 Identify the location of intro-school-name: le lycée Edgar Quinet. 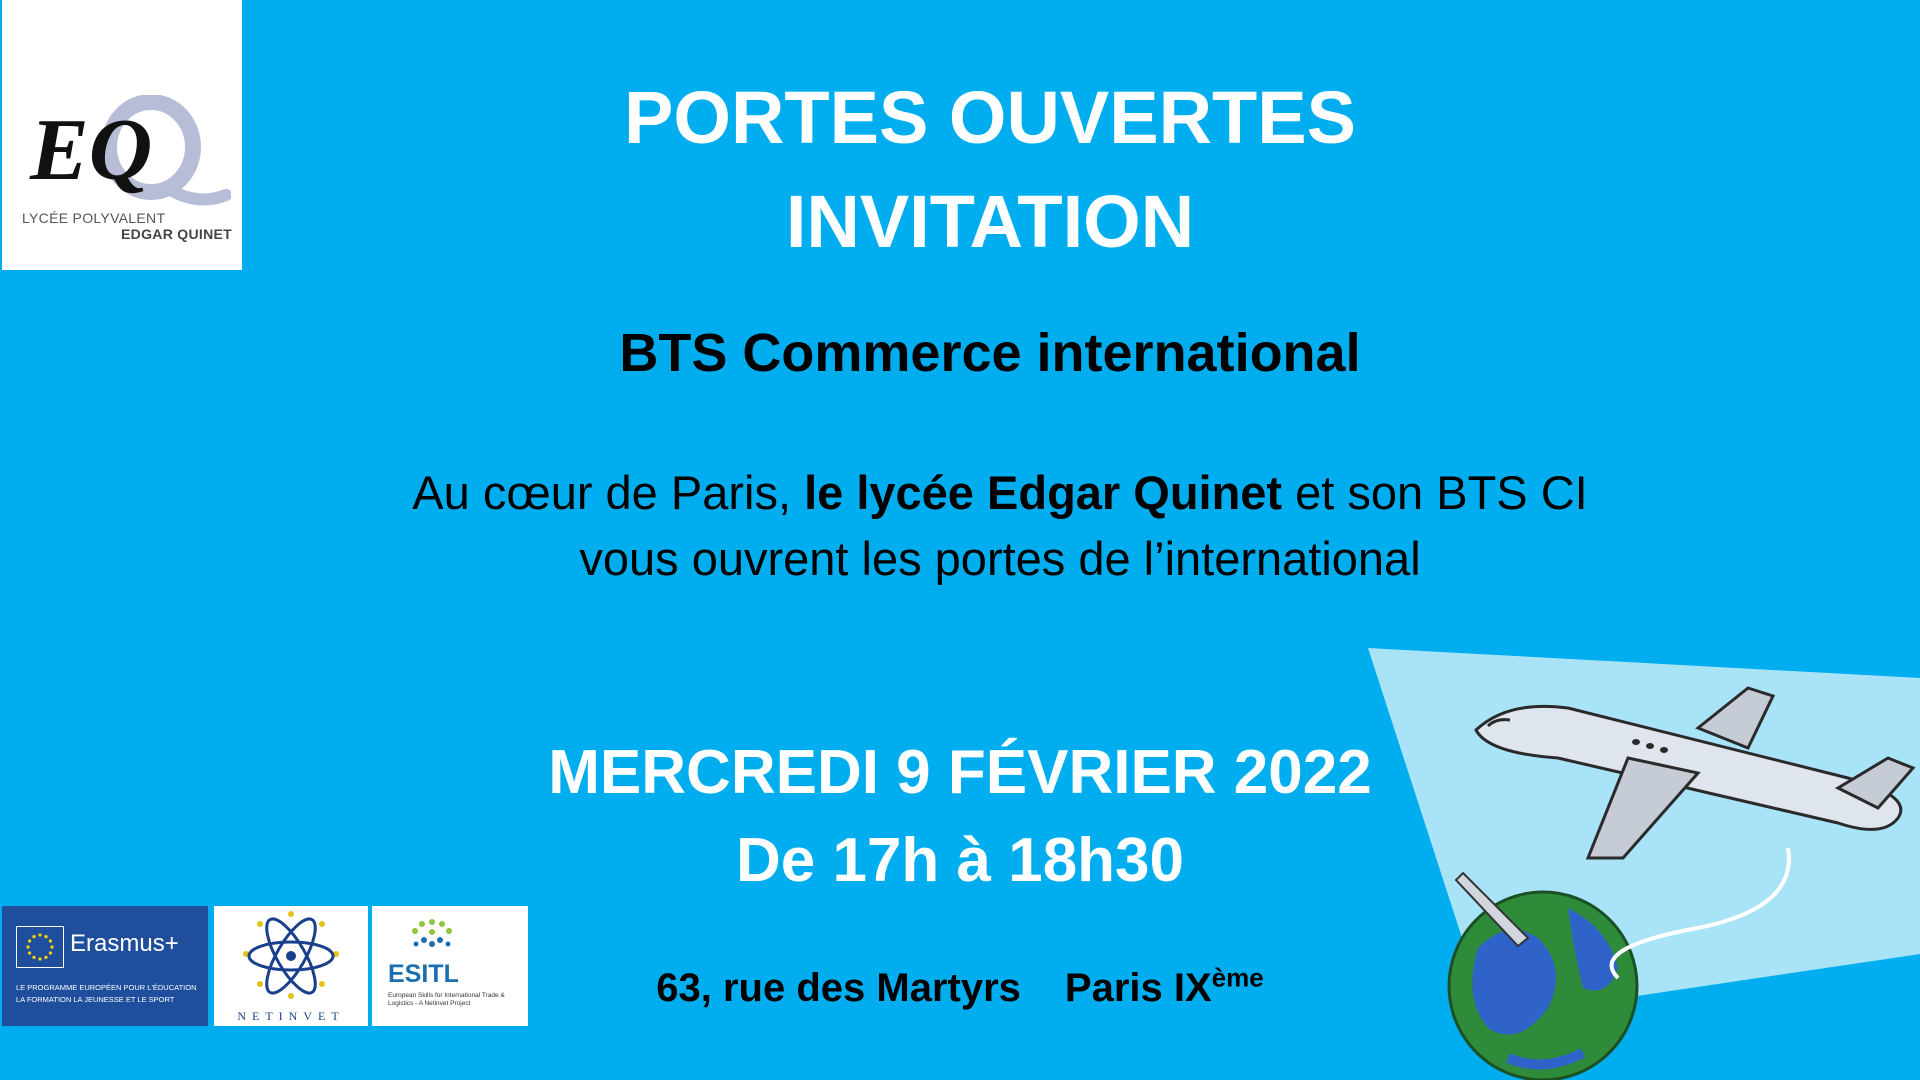
(1043, 492).